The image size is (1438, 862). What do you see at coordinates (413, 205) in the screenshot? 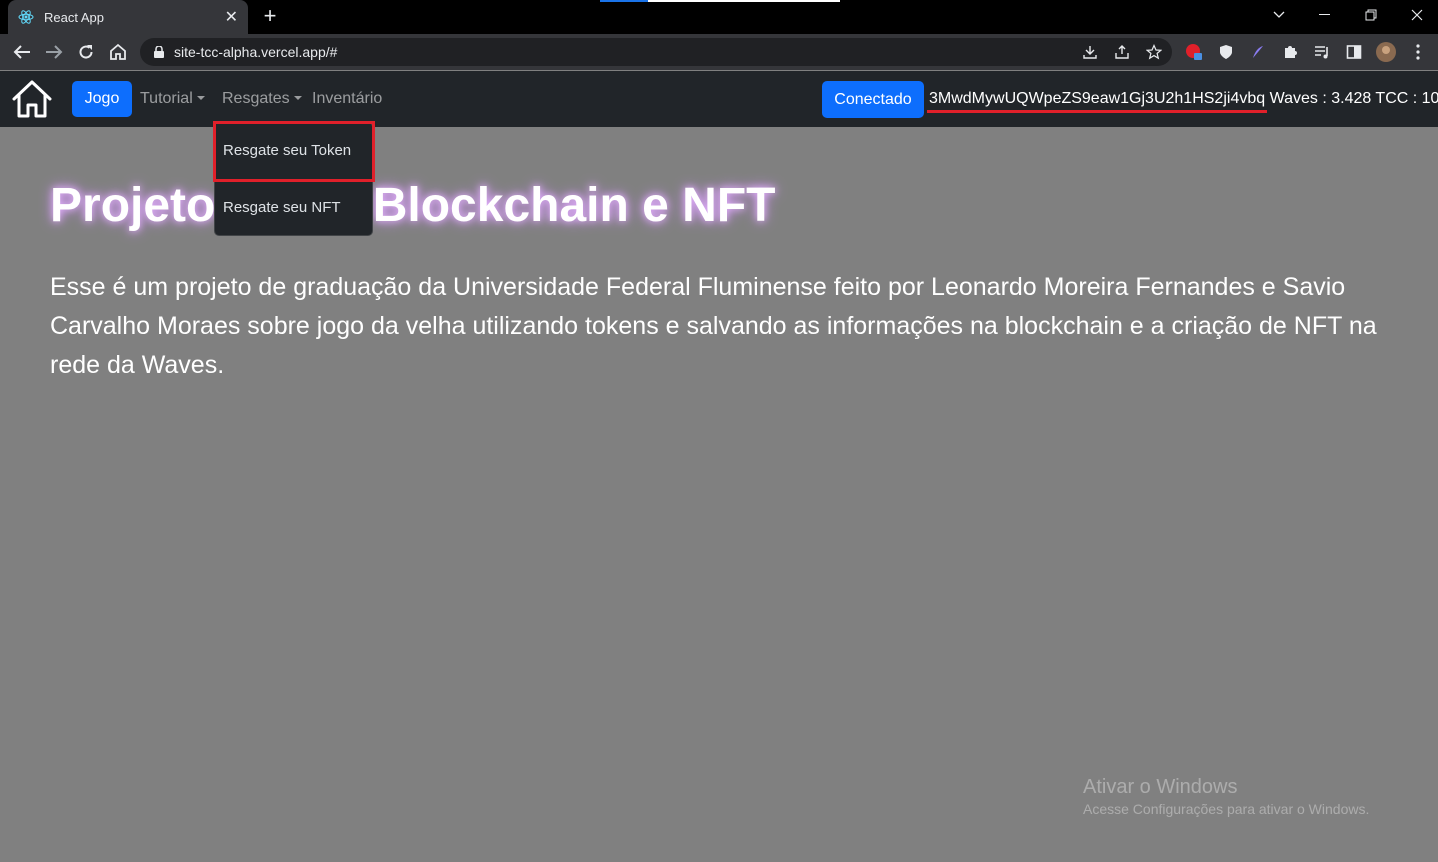
I see `page-title: Projeto sobre Blockchain e NFT` at bounding box center [413, 205].